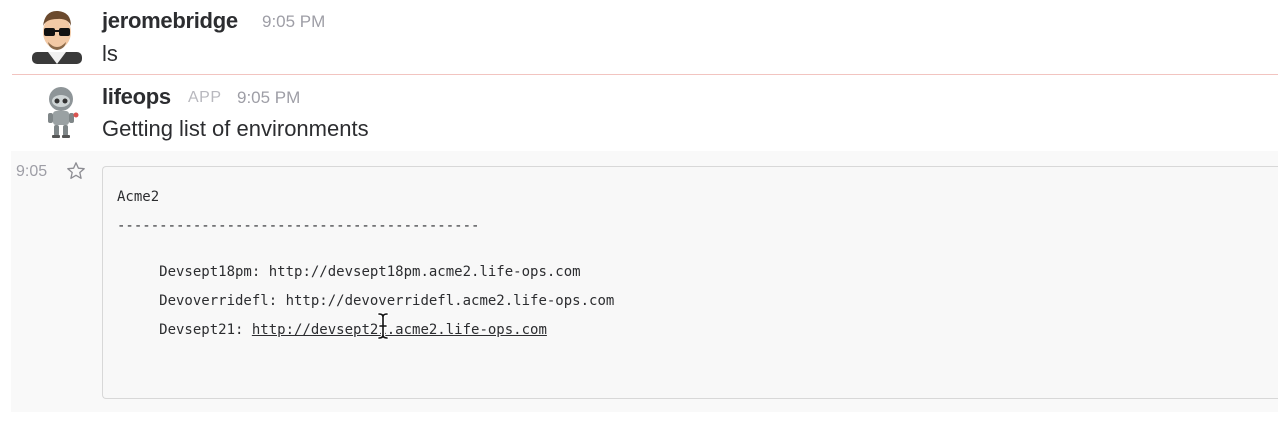 The height and width of the screenshot is (431, 1278). I want to click on message-text: Getting list of environments, so click(235, 128).